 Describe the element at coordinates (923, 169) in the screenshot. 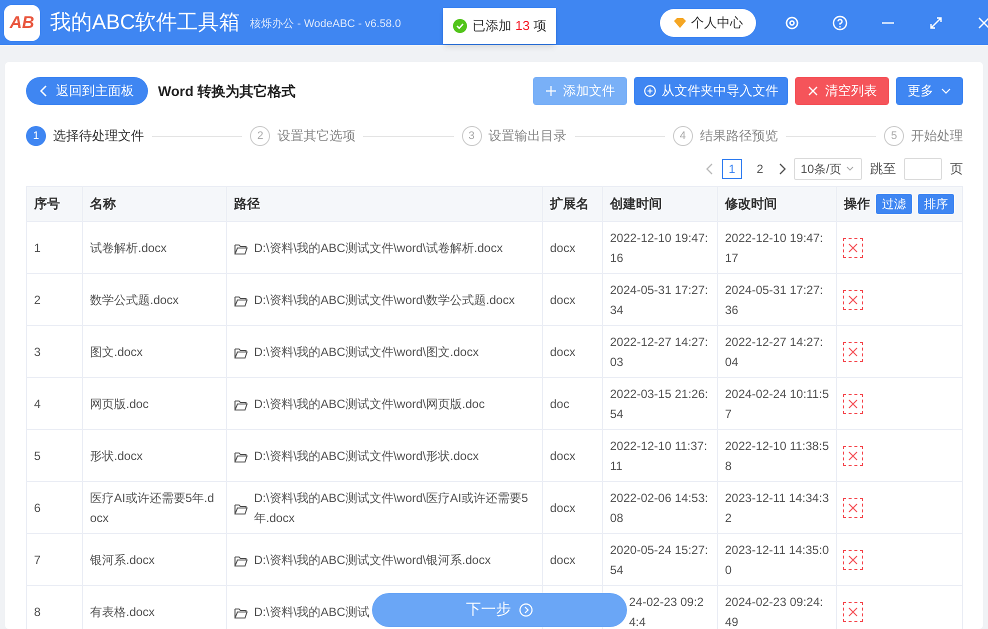

I see `page-input` at that location.